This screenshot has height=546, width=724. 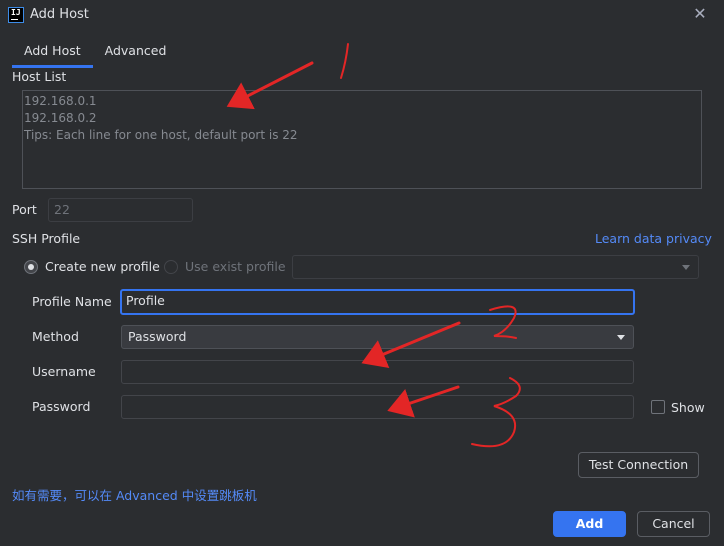 What do you see at coordinates (16, 15) in the screenshot?
I see `intellij-app-icon: IJ` at bounding box center [16, 15].